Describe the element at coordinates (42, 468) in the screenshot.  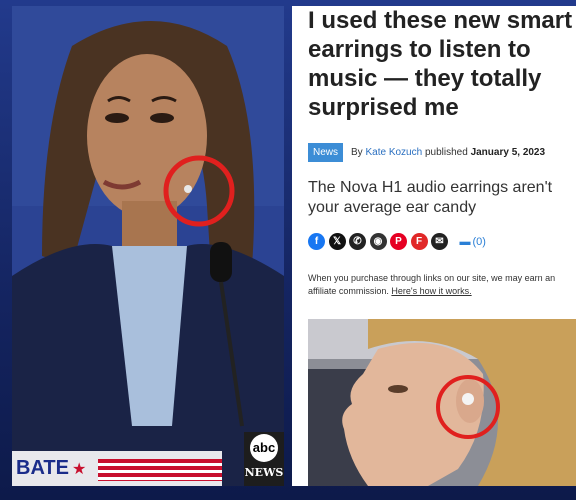
I see `debate-banner-text: BATE` at that location.